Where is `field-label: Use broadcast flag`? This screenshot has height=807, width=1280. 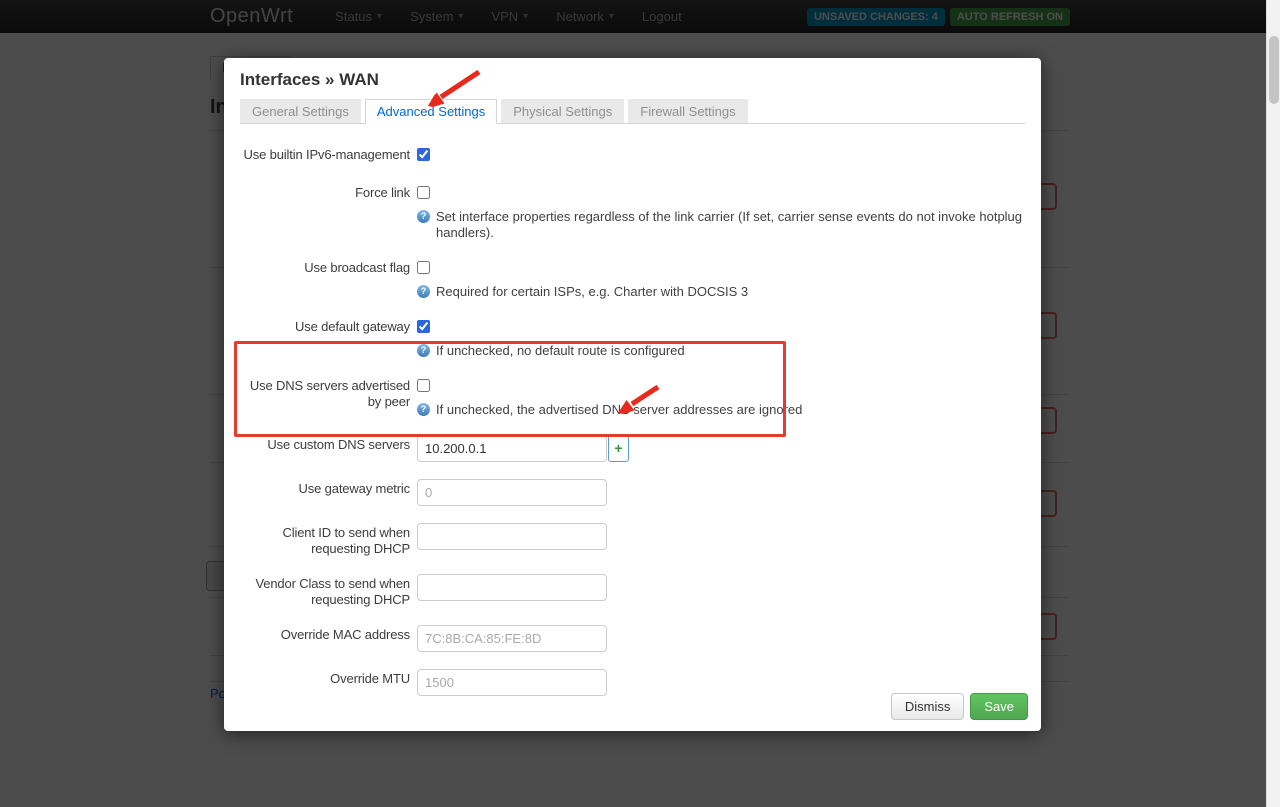 field-label: Use broadcast flag is located at coordinates (357, 267).